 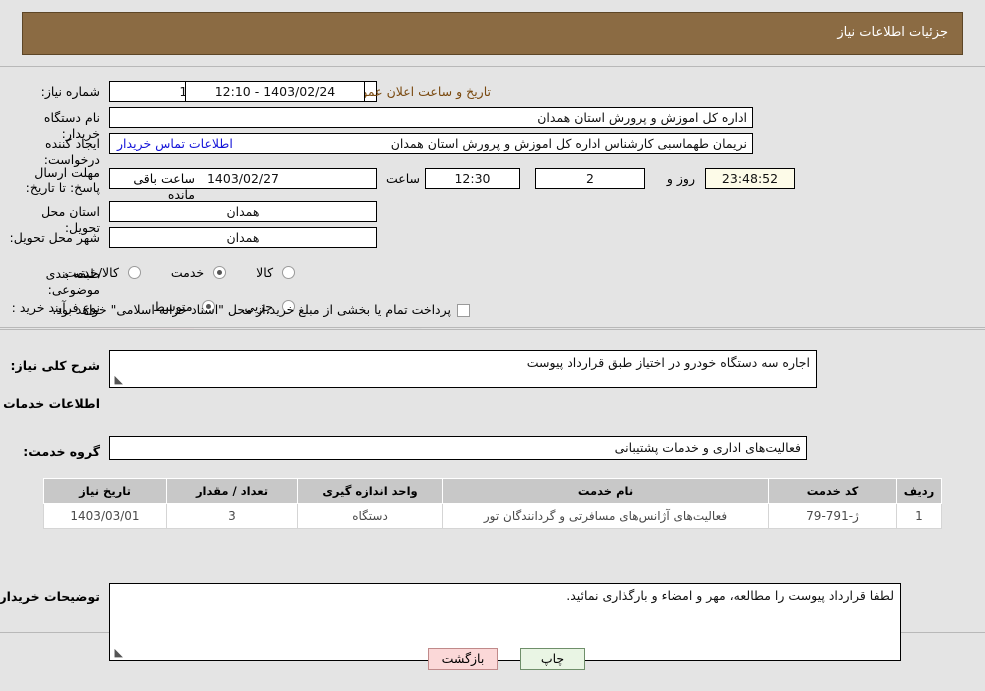 I want to click on td-row-index: 1, so click(x=919, y=516).